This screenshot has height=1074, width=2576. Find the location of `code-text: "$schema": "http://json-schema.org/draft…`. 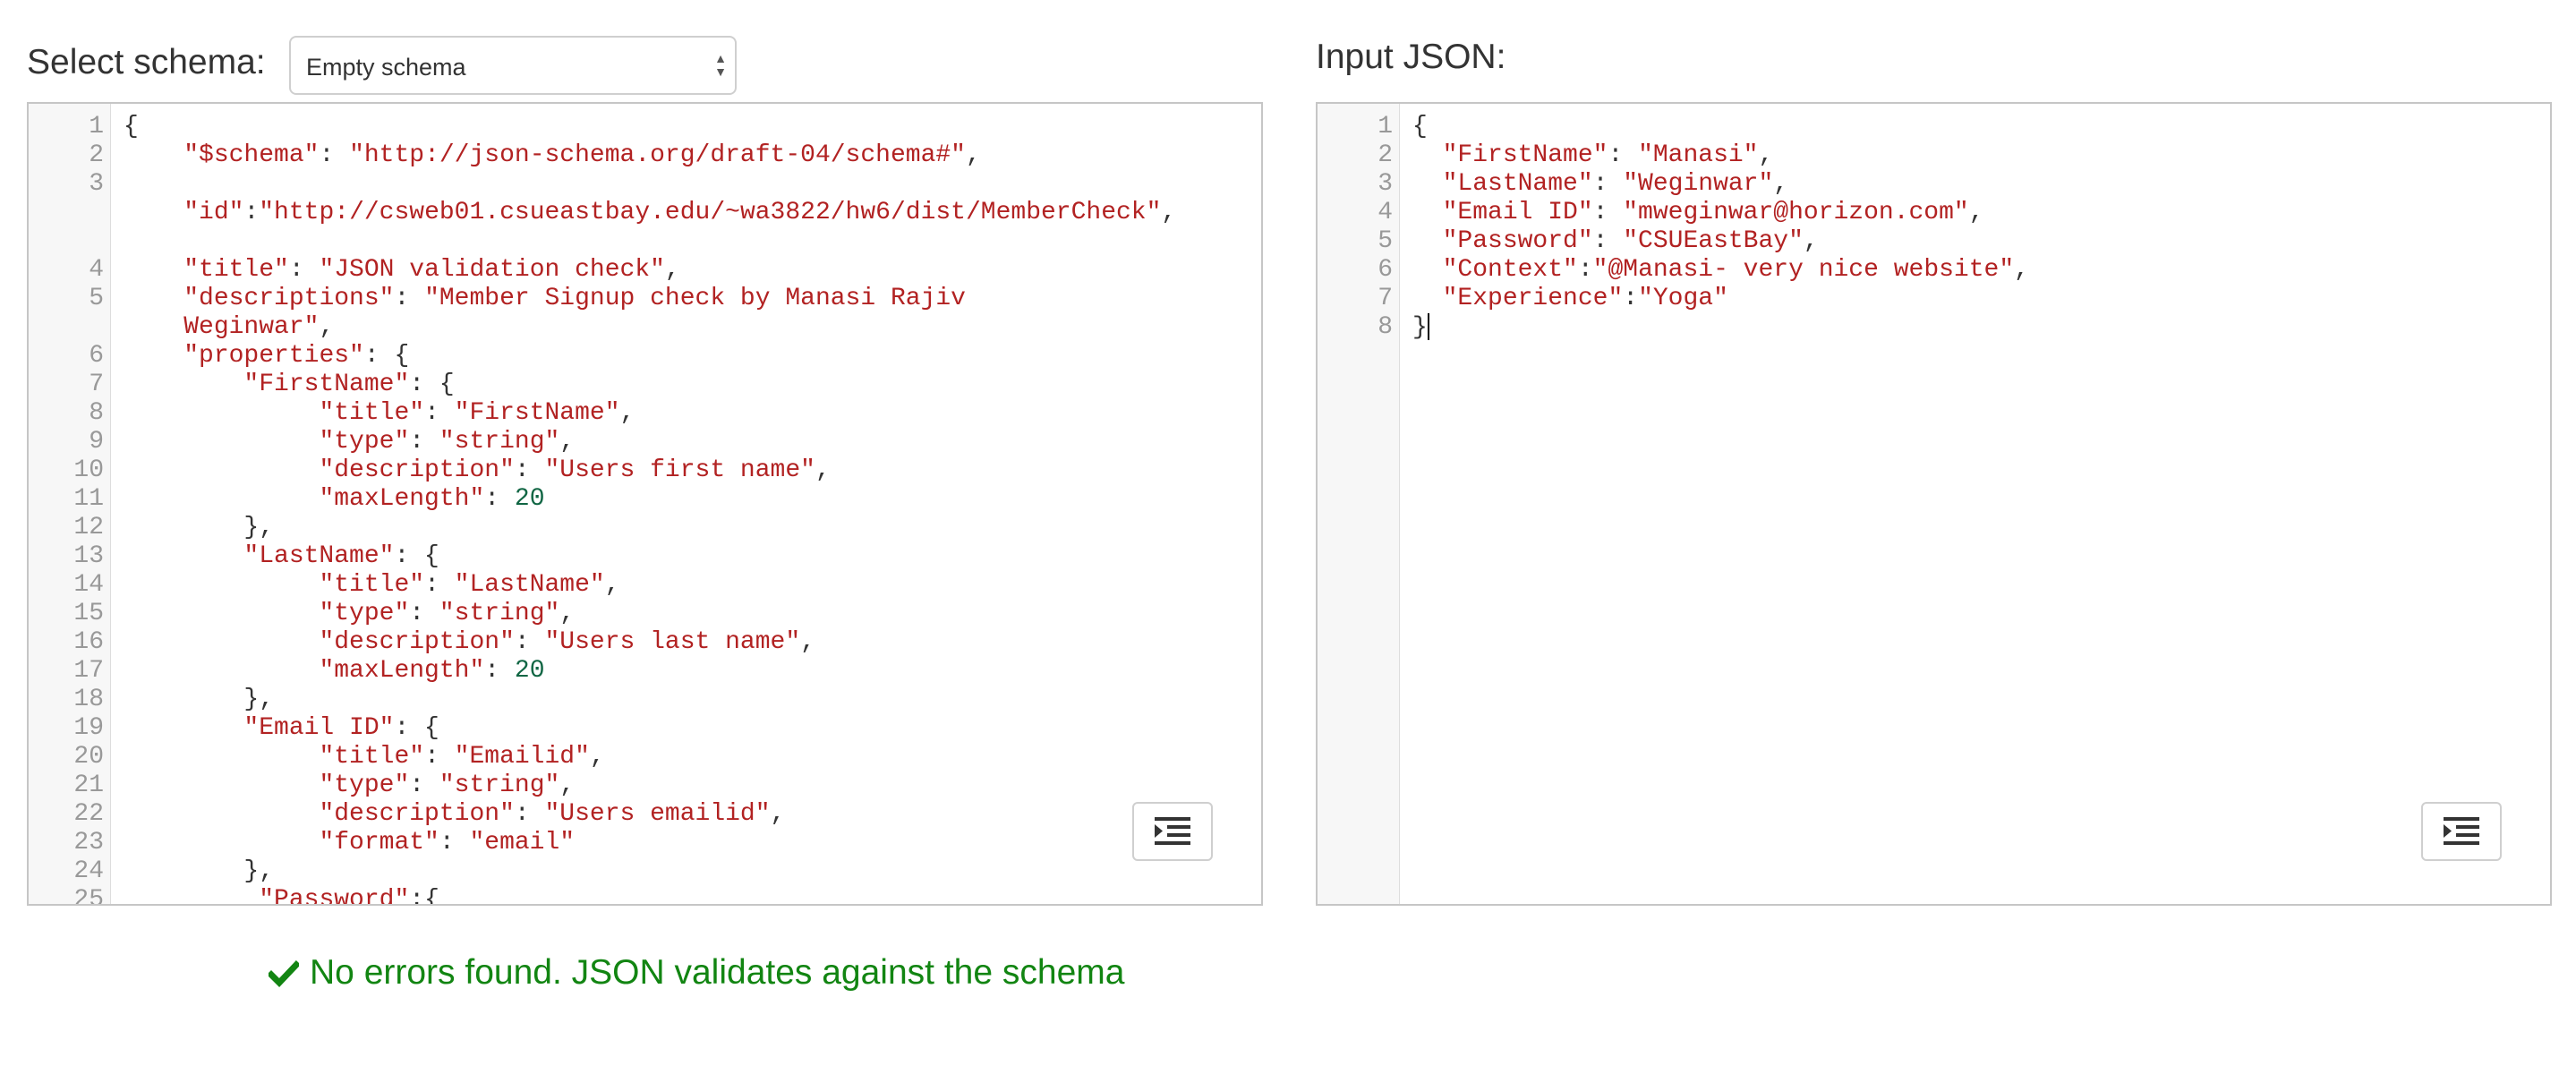

code-text: "$schema": "http://json-schema.org/draft… is located at coordinates (689, 155).